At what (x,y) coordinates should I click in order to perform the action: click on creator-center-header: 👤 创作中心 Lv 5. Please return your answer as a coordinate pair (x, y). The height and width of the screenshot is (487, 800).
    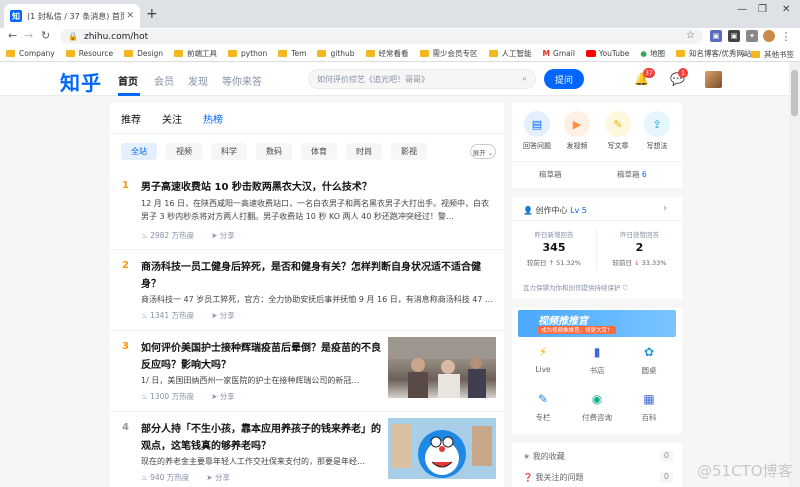
    Looking at the image, I should click on (555, 210).